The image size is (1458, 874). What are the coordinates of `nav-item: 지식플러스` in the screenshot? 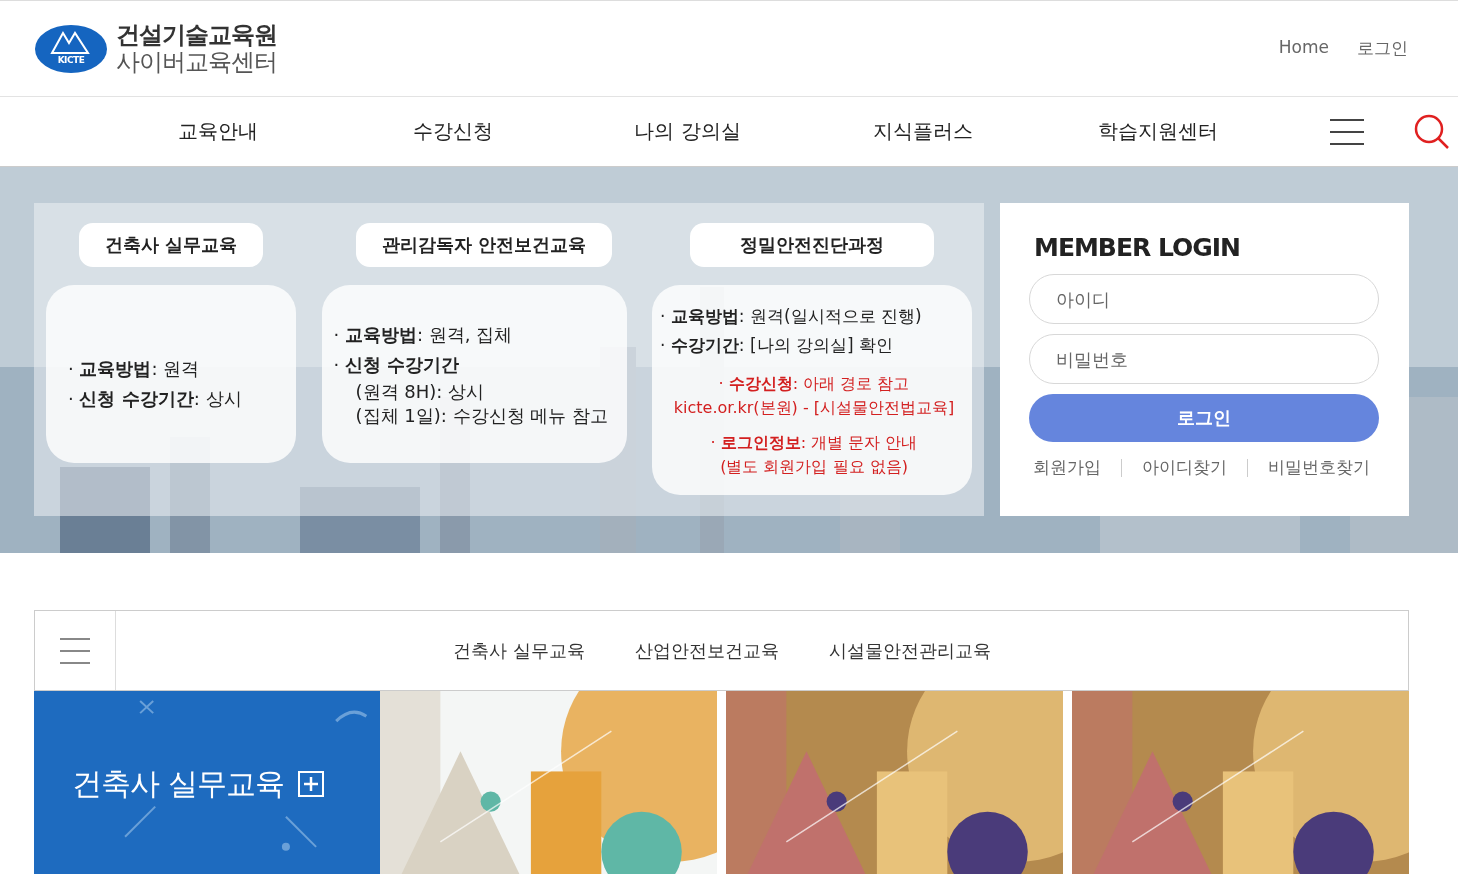 It's located at (922, 131).